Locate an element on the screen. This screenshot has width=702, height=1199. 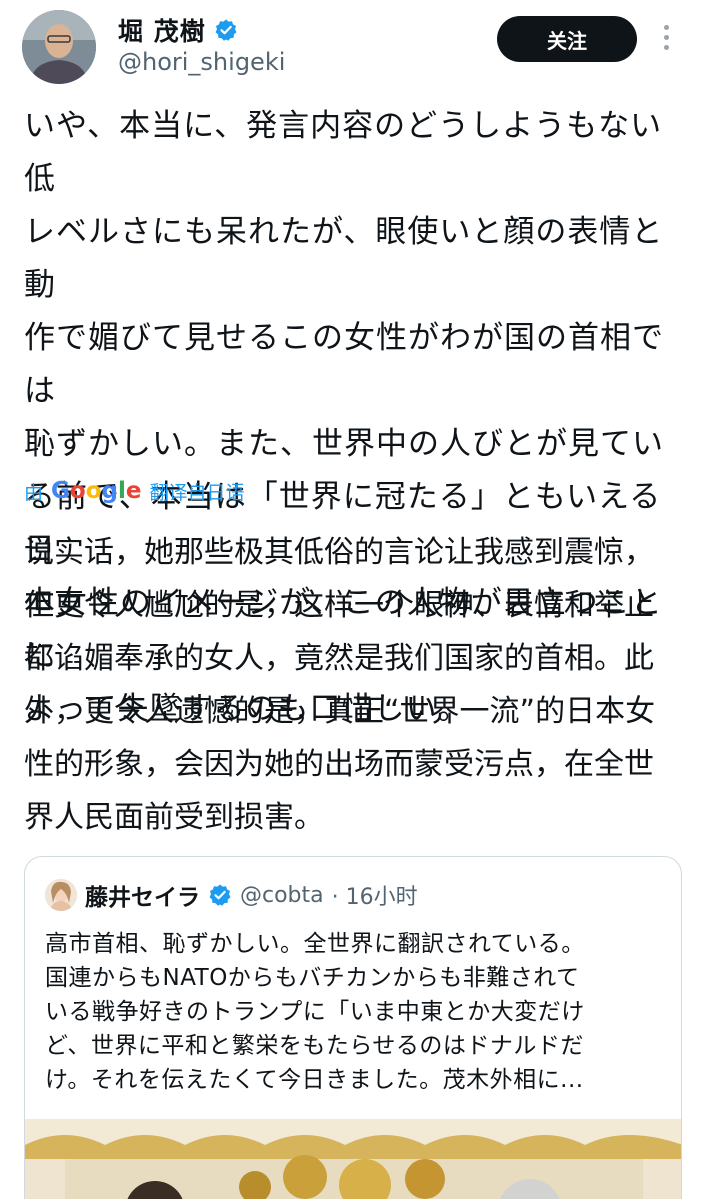
author-handle: @hori_shigeki is located at coordinates (201, 62).